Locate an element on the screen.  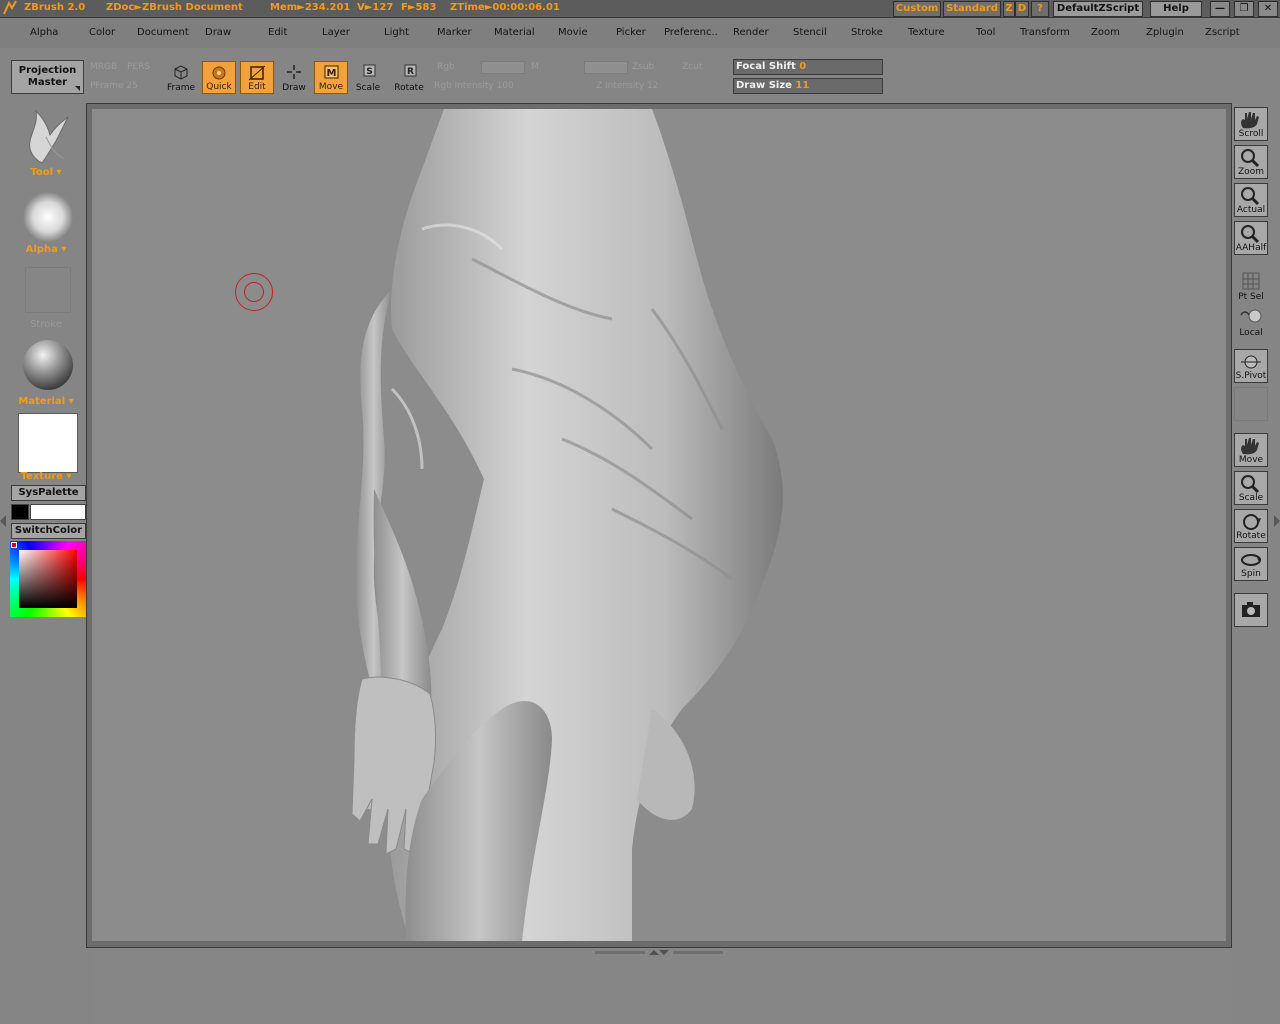
rgb-intensity-slider: Rgb Intensity 100 is located at coordinates (474, 86).